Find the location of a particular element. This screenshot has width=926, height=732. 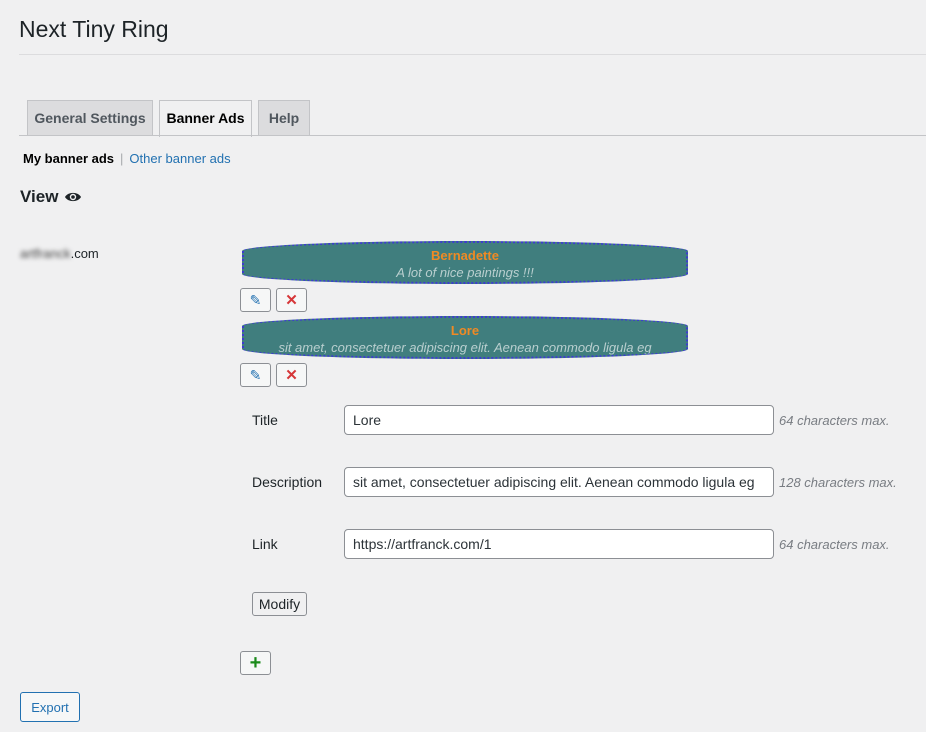

banner-title: Bernadette is located at coordinates (465, 255).